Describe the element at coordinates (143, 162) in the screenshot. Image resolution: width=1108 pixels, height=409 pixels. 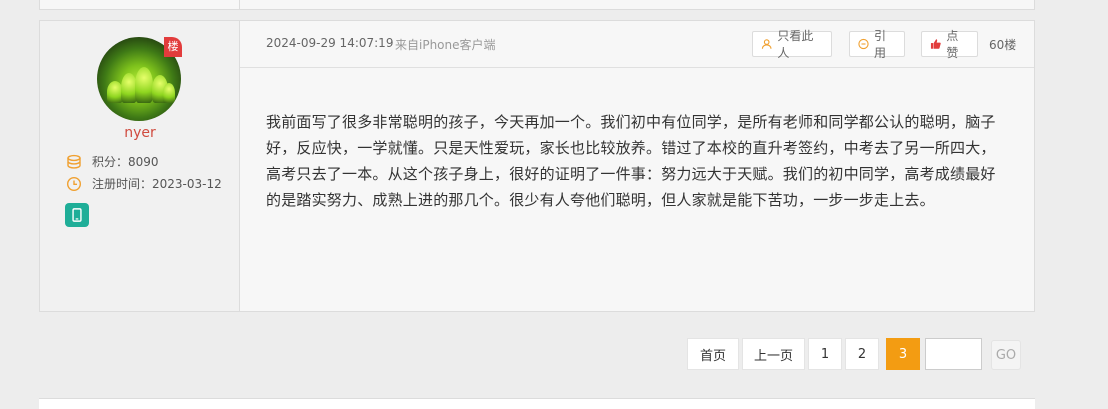
I see `points-value: 8090` at that location.